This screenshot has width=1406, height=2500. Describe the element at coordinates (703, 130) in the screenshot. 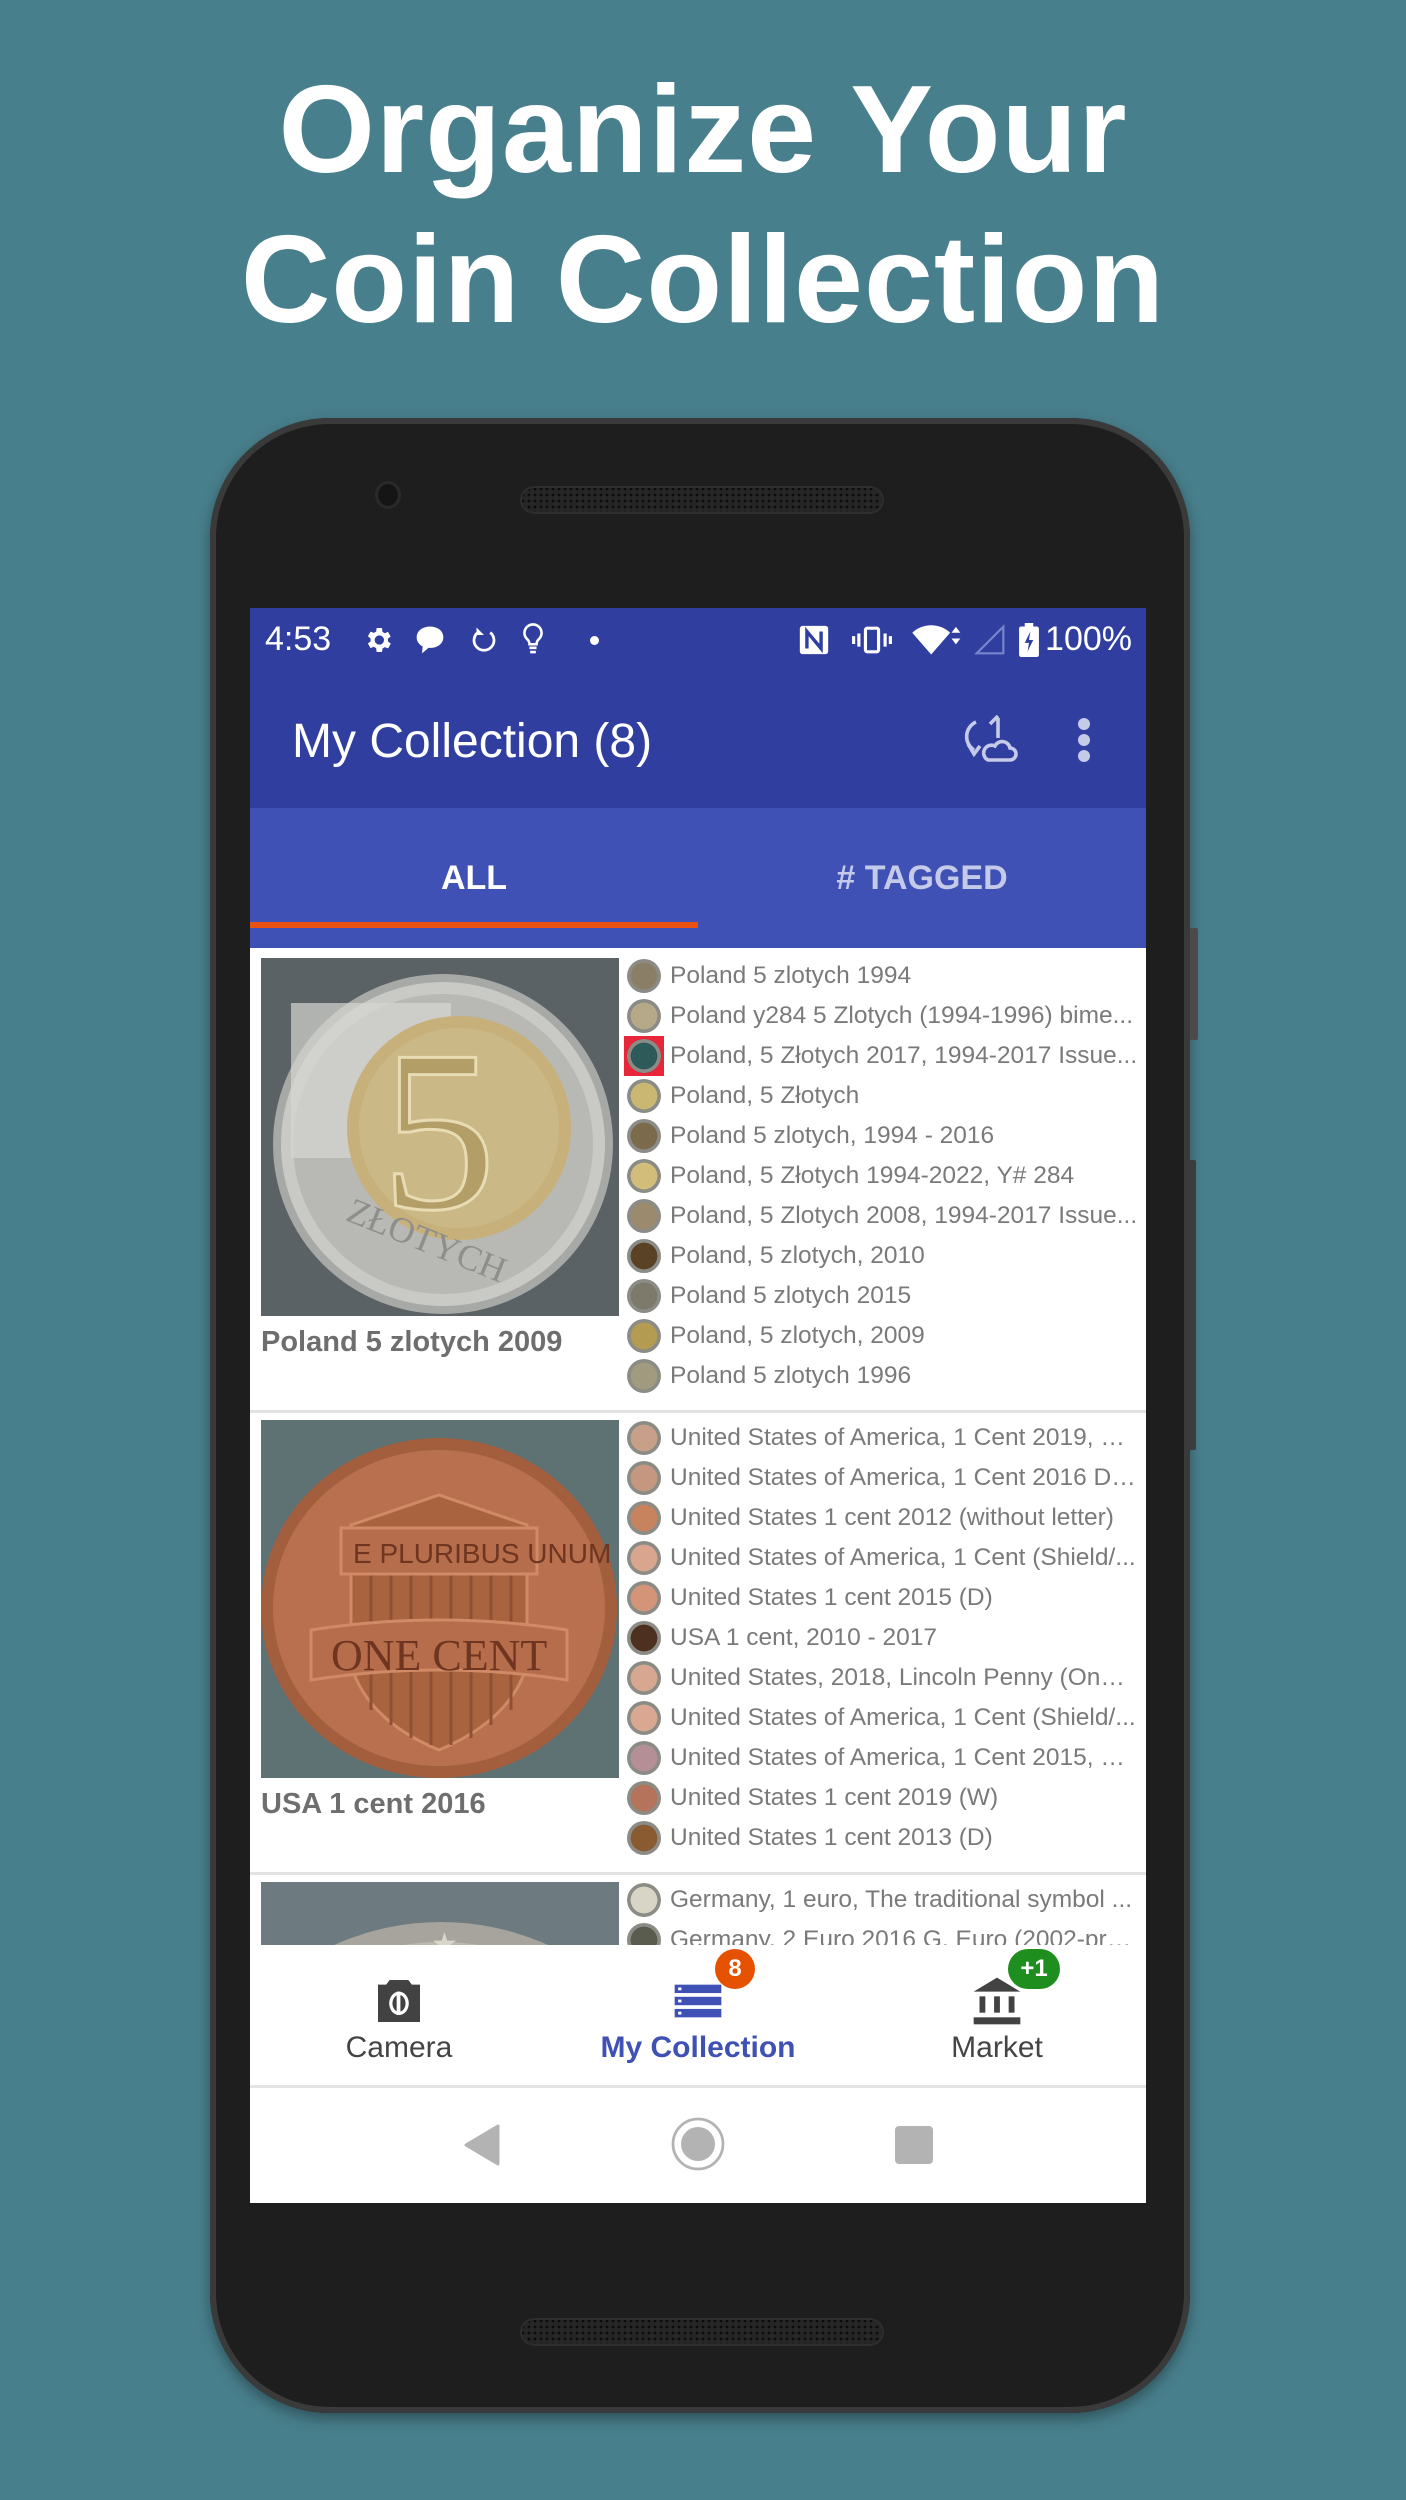

I see `headline-line-1: Organize Your` at that location.